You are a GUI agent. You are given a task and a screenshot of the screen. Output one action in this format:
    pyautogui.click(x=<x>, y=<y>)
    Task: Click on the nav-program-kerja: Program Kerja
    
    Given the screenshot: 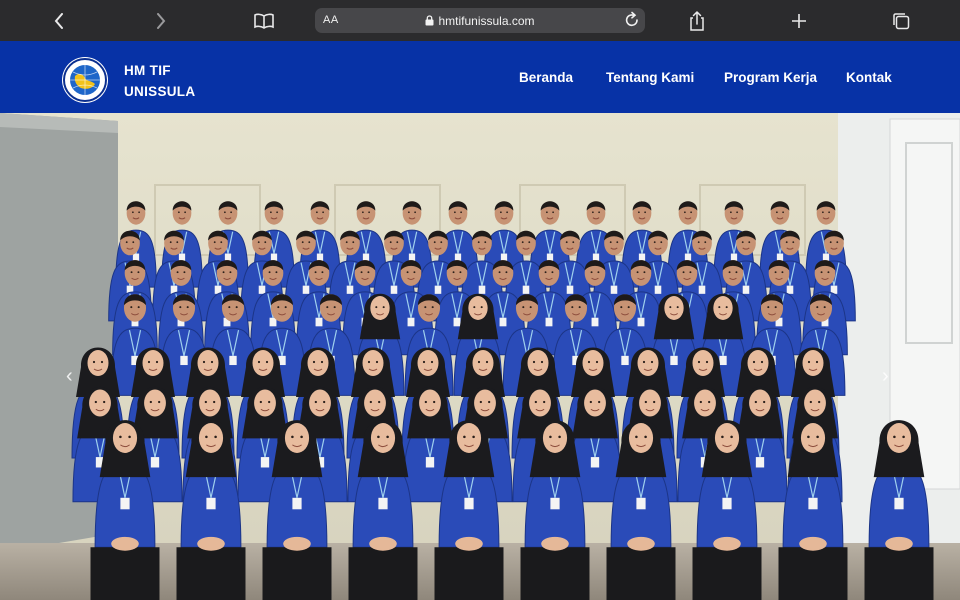 What is the action you would take?
    pyautogui.click(x=770, y=77)
    